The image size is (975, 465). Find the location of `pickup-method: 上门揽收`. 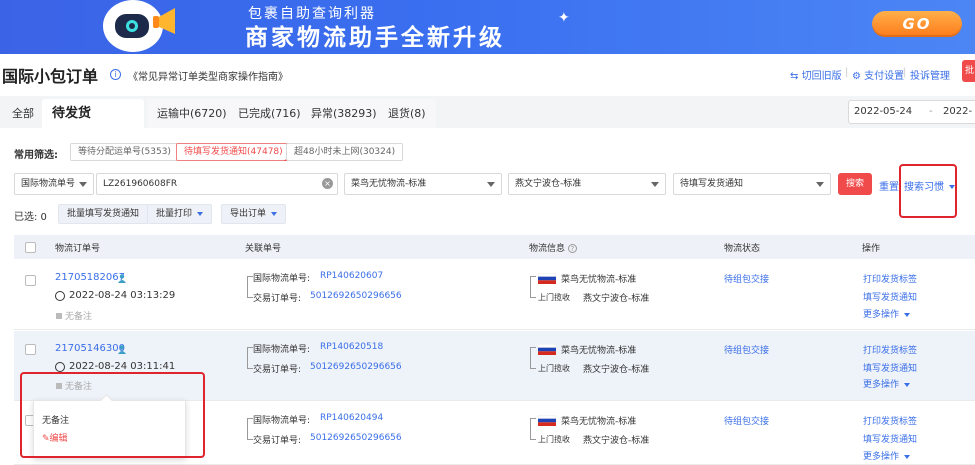

pickup-method: 上门揽收 is located at coordinates (554, 297).